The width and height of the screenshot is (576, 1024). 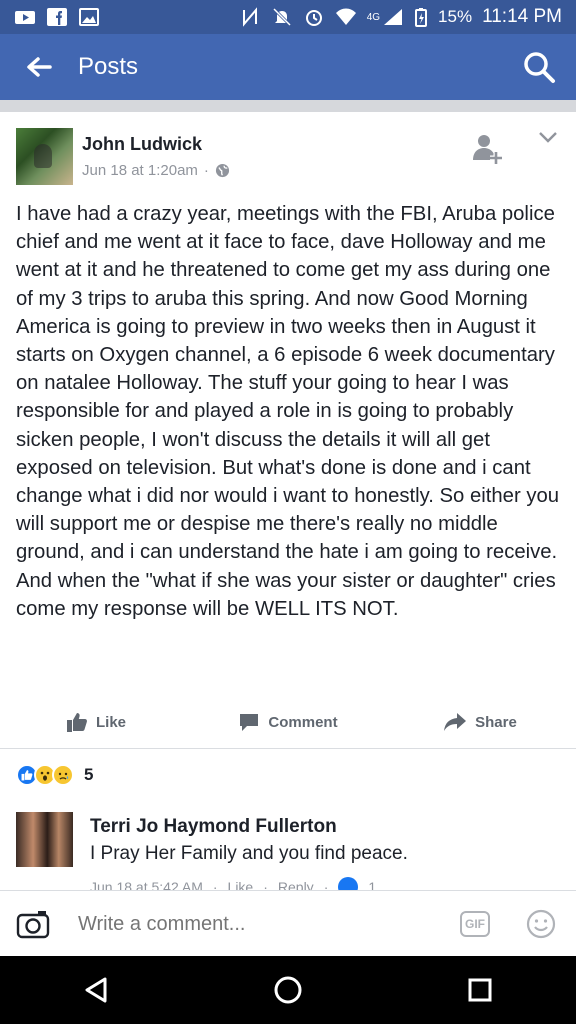 I want to click on author-avatar, so click(x=44, y=156).